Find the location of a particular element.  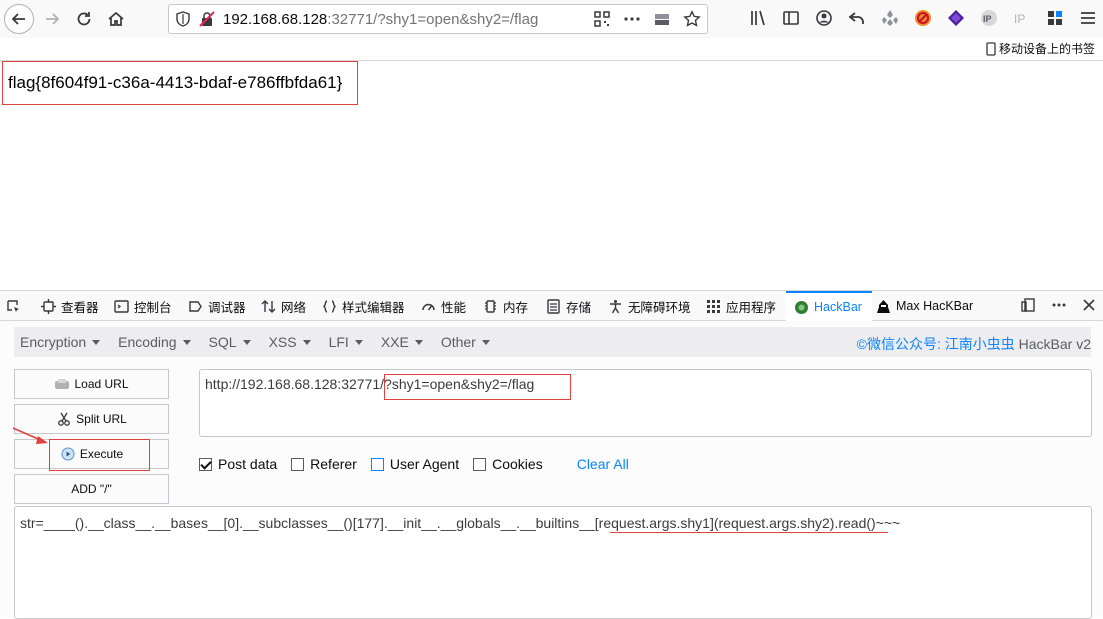

qr-code-icon is located at coordinates (602, 19).